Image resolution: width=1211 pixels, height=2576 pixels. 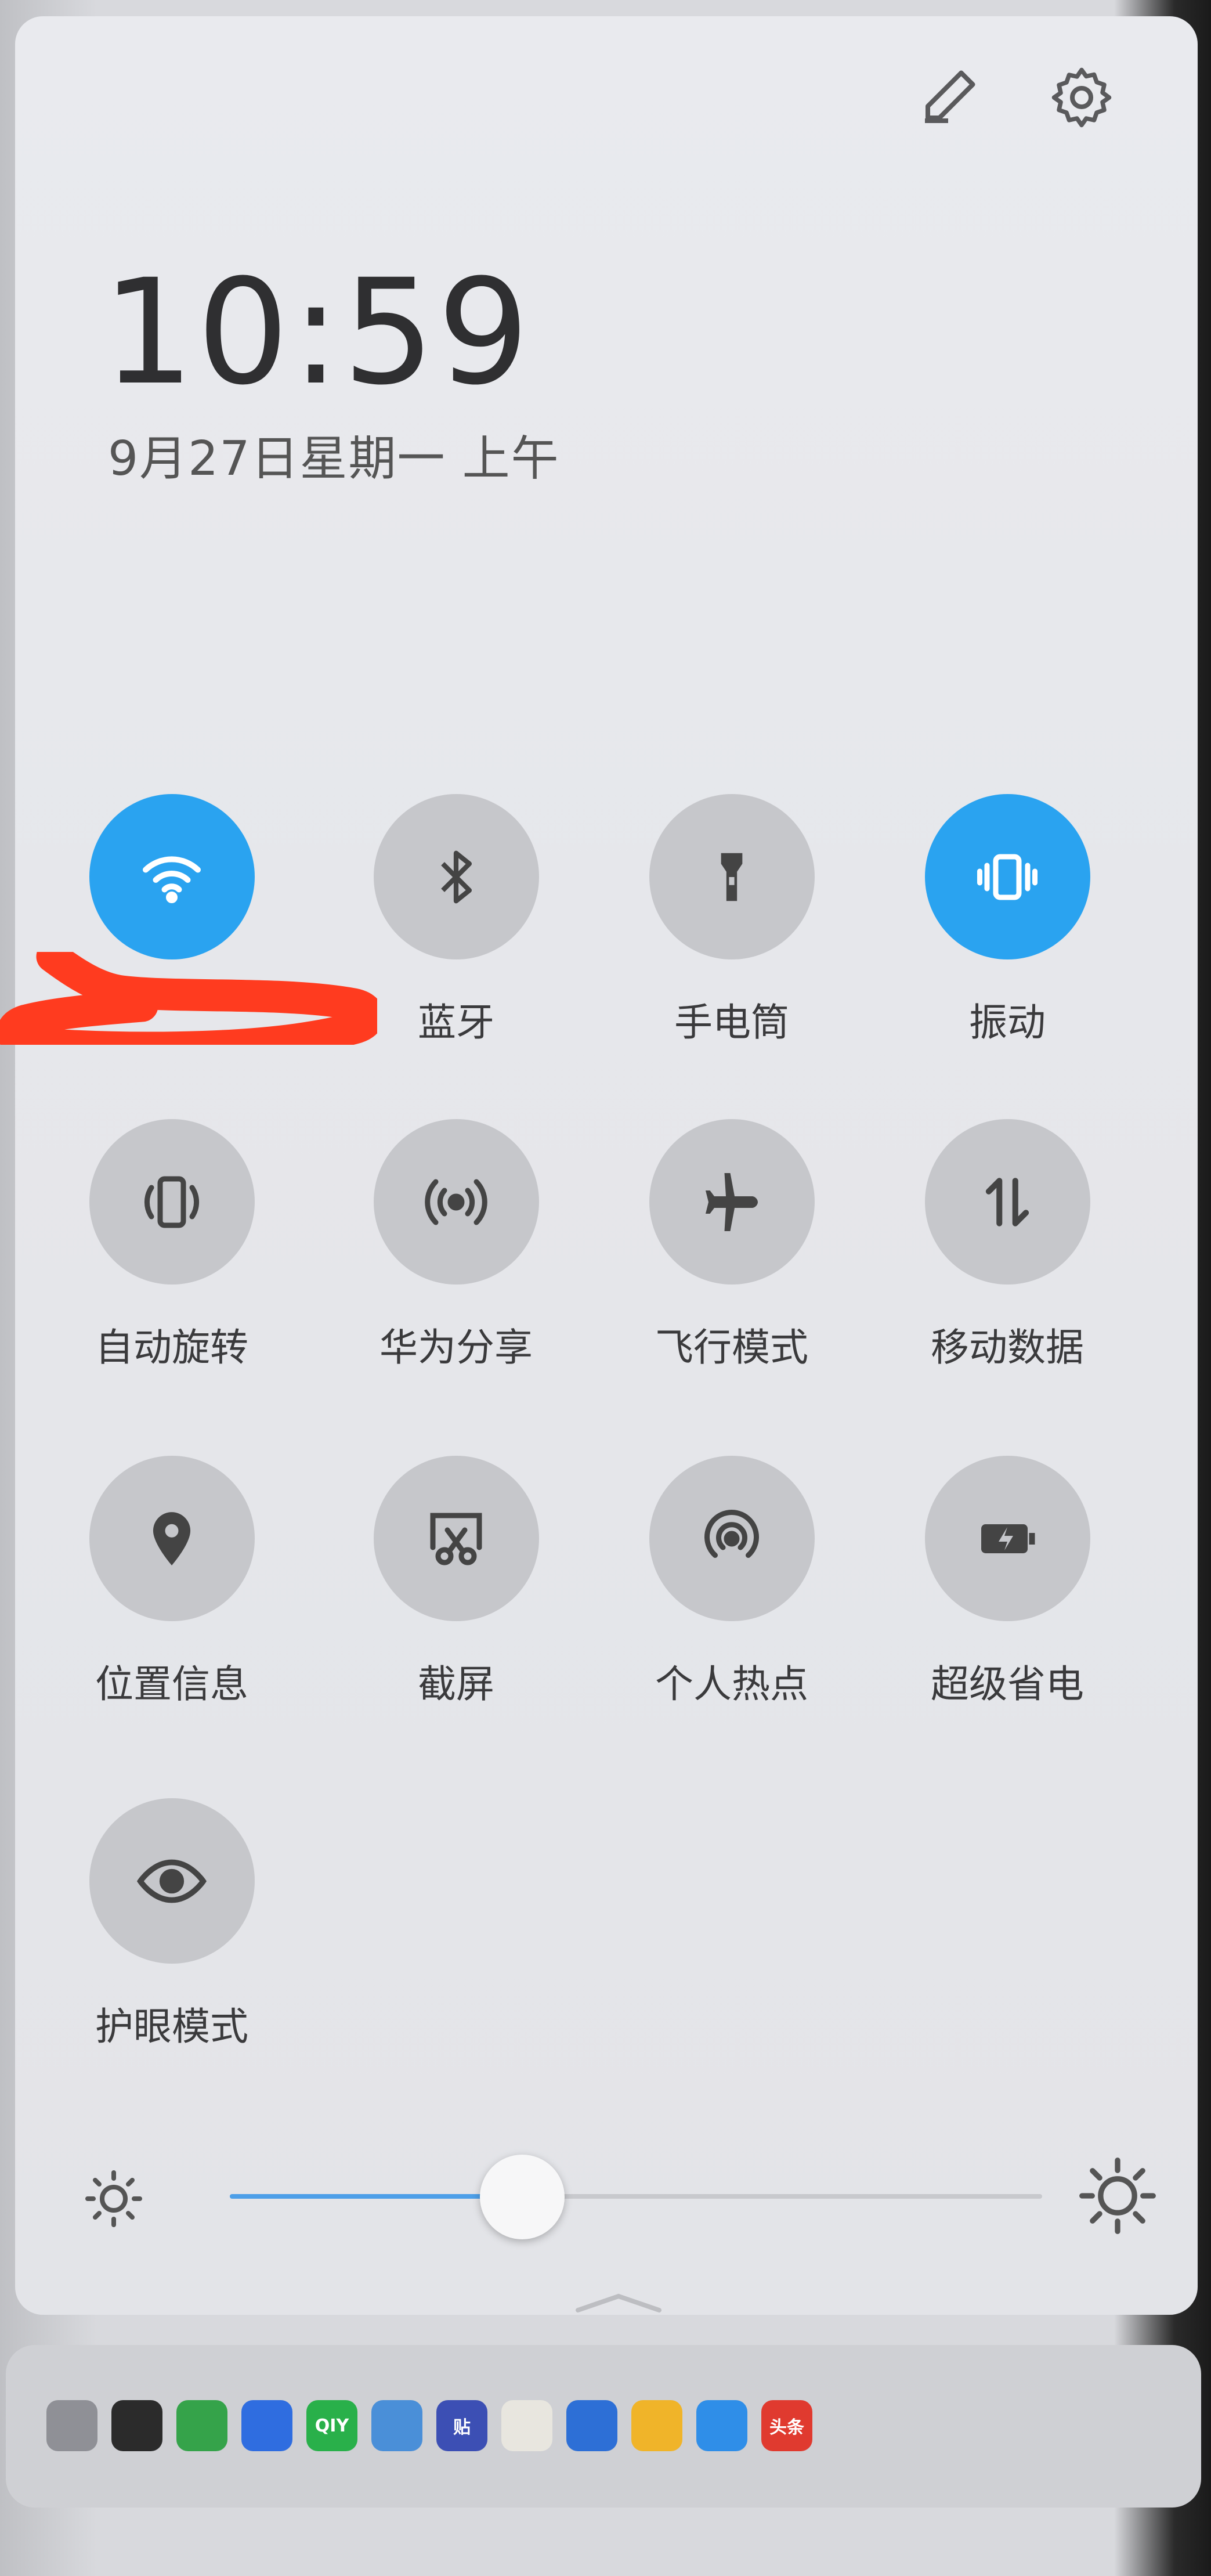 What do you see at coordinates (456, 1202) in the screenshot?
I see `huawei-share-icon` at bounding box center [456, 1202].